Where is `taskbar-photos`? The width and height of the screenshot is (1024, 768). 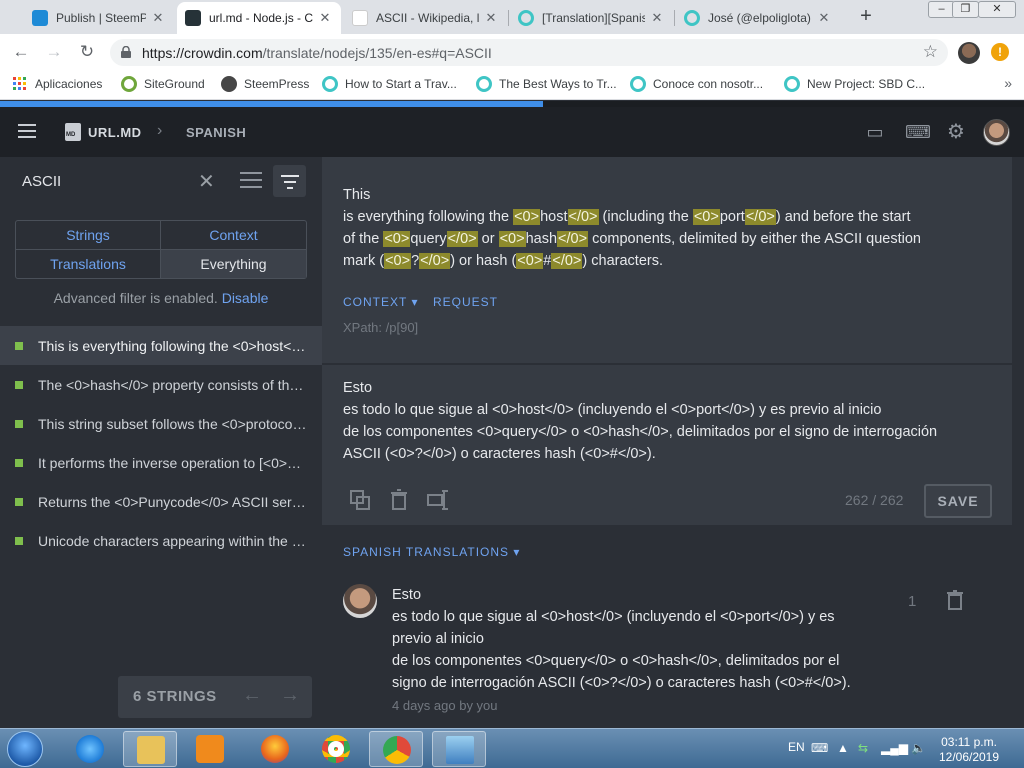
taskbar-photos is located at coordinates (459, 749).